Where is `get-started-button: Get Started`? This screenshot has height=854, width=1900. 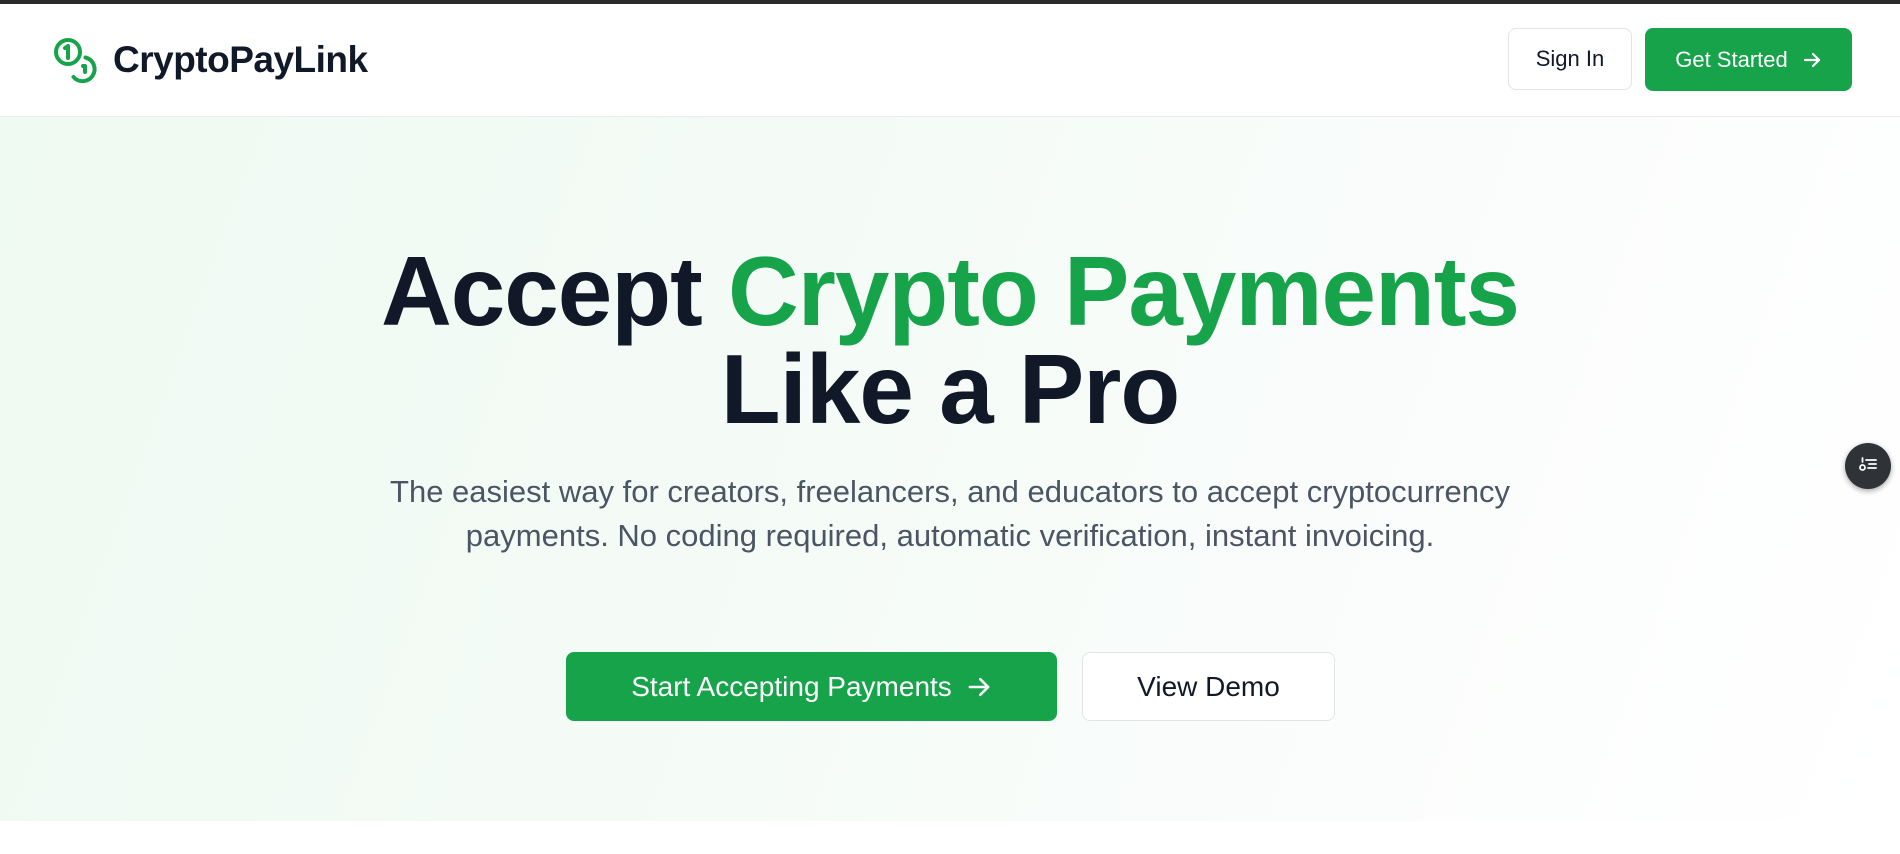 get-started-button: Get Started is located at coordinates (1748, 59).